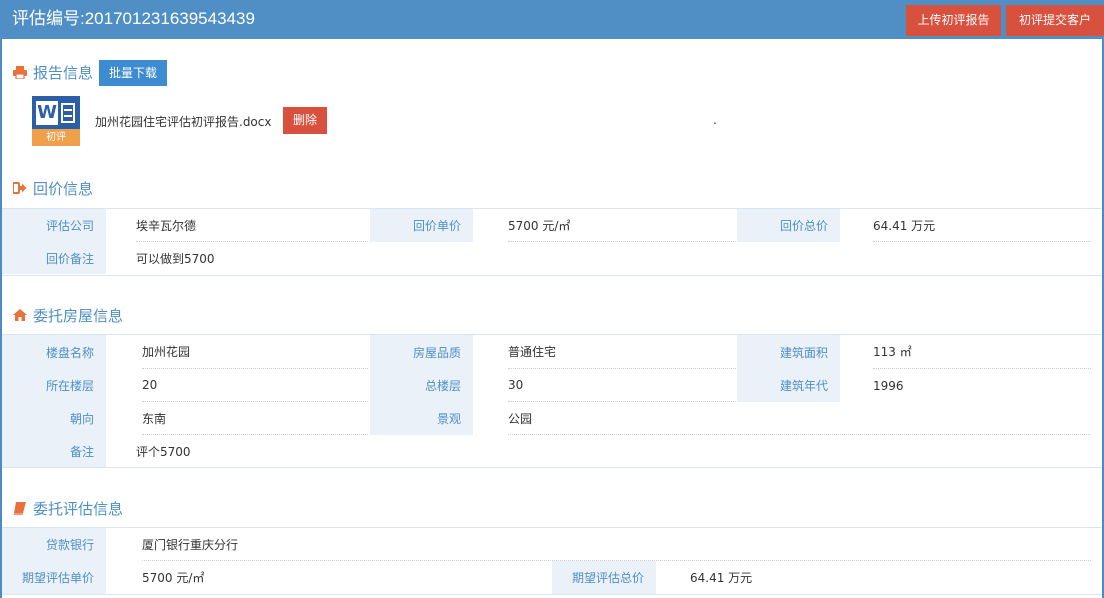  I want to click on floor-value: 20, so click(255, 385).